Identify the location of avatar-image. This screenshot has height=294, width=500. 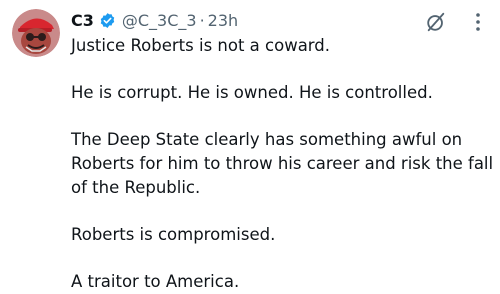
(36, 33).